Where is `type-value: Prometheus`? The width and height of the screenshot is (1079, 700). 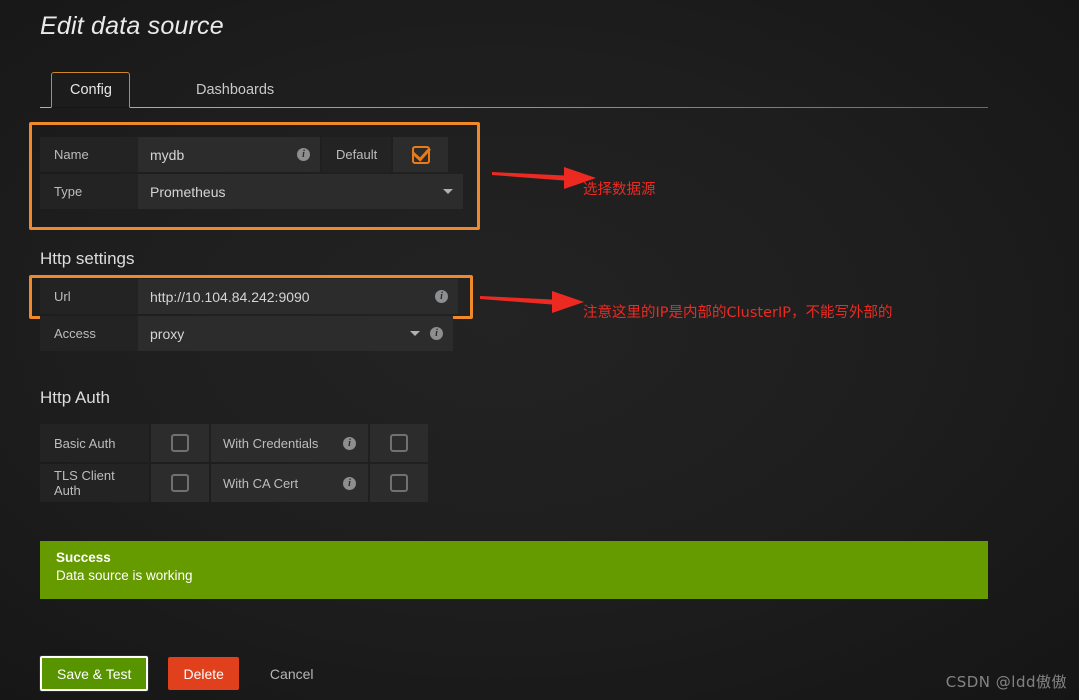 type-value: Prometheus is located at coordinates (188, 191).